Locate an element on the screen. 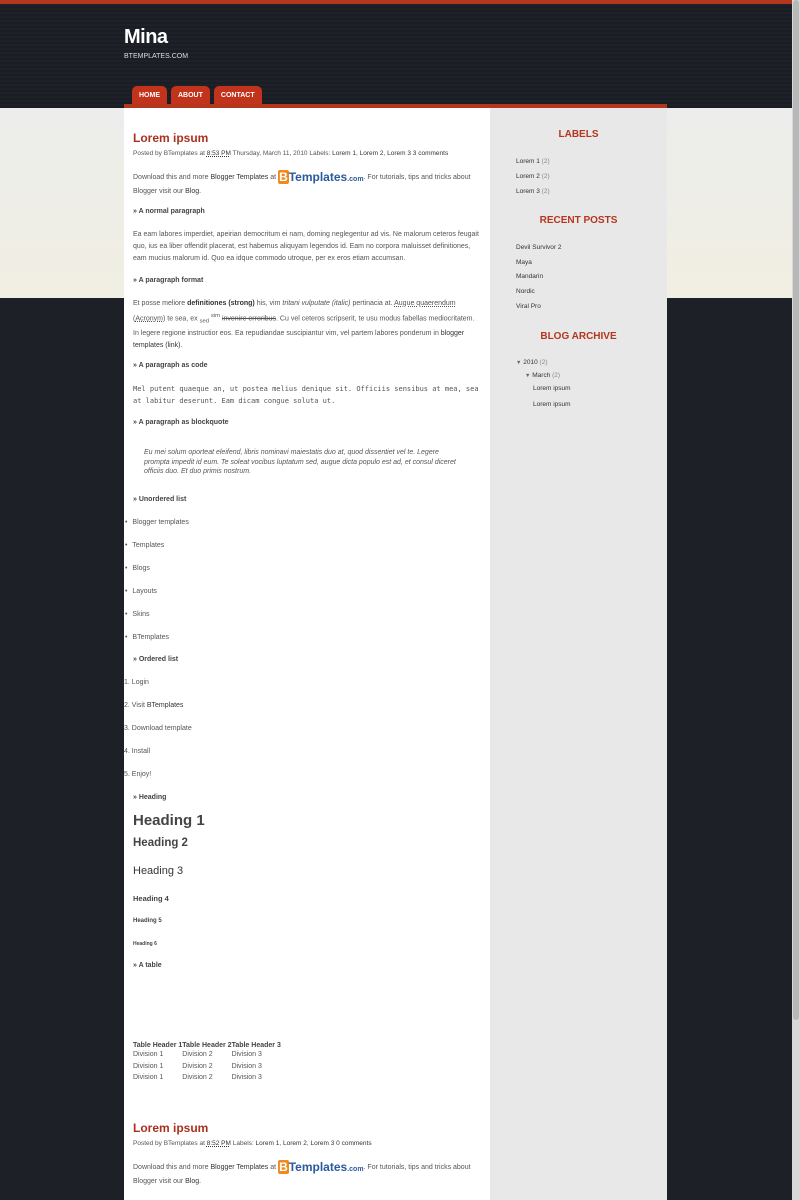 This screenshot has width=800, height=1200. recent-post-link: Devil Survivor 2 is located at coordinates (539, 247).